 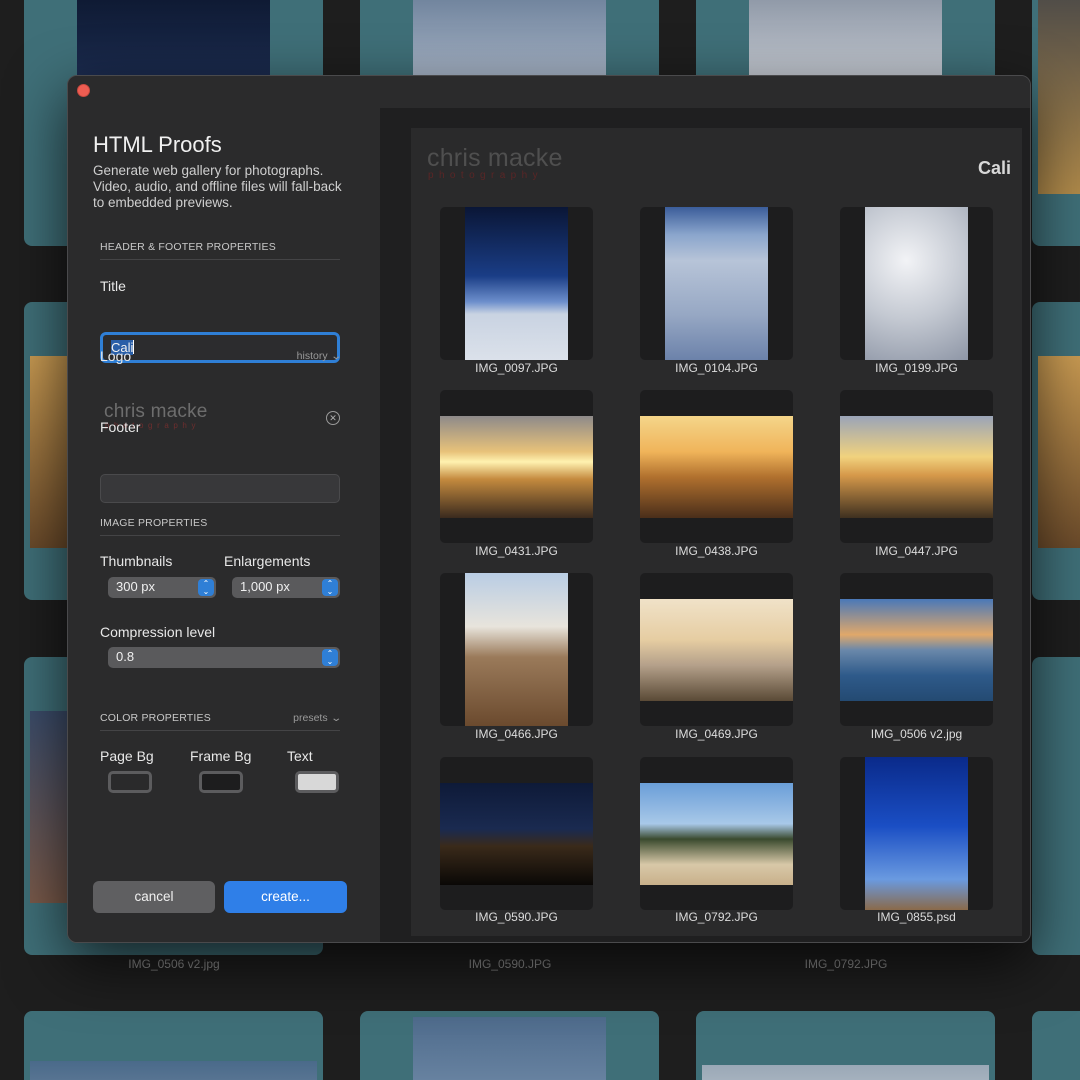 I want to click on presets-label: presets, so click(x=310, y=718).